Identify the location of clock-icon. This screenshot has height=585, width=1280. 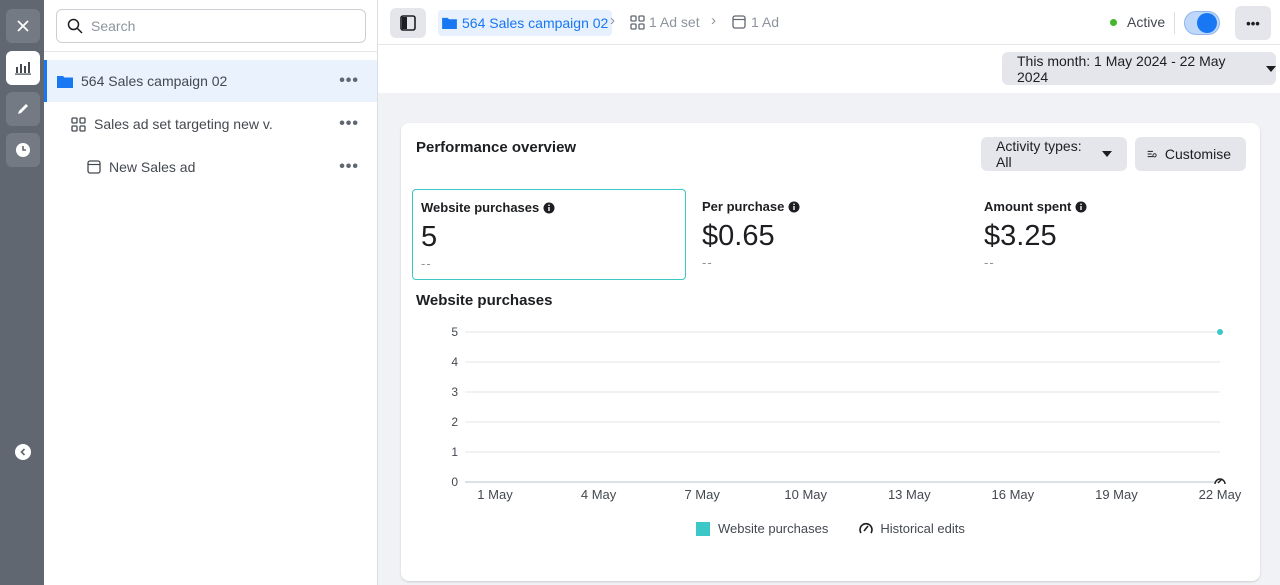
(23, 150).